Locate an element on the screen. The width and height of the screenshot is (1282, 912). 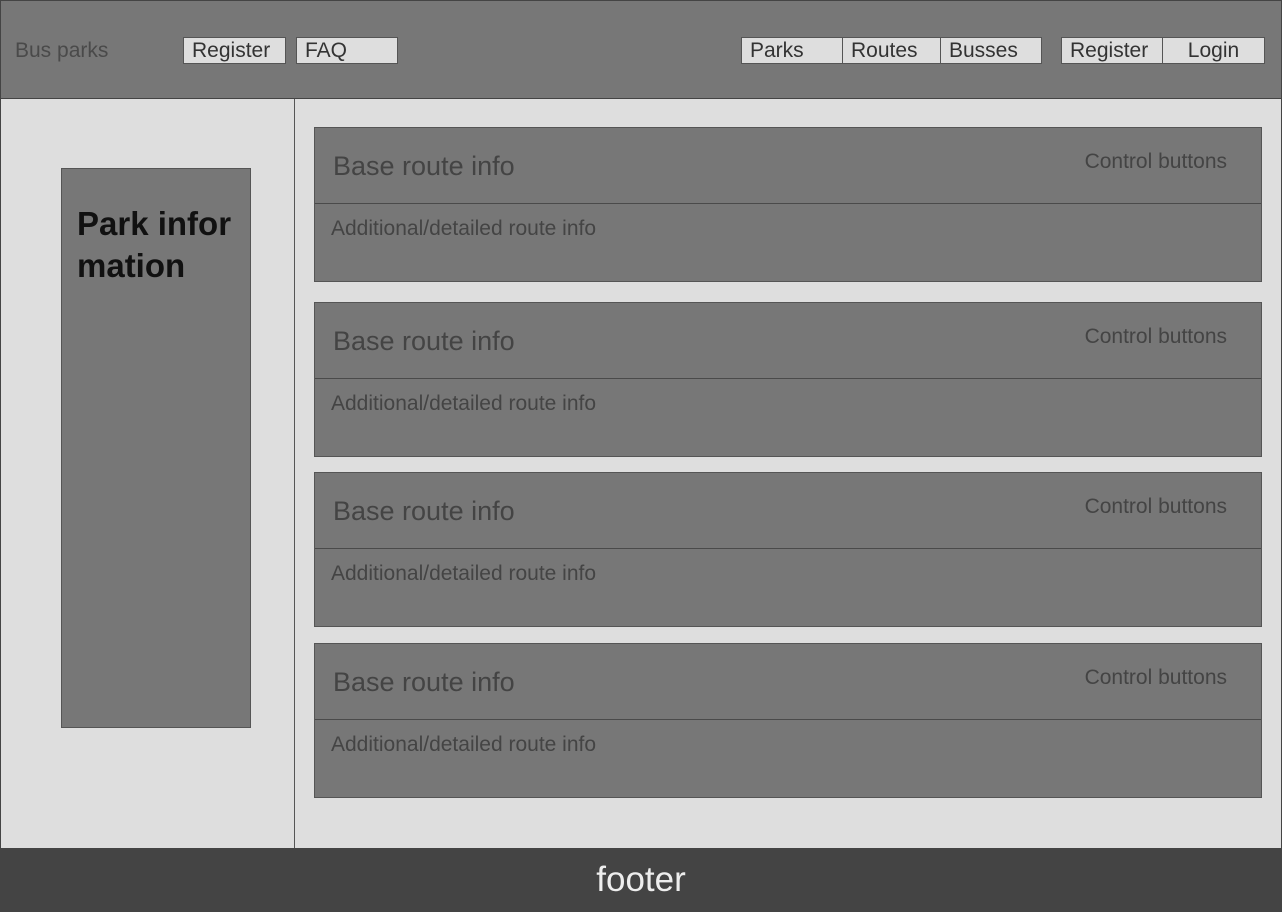
nav-busses-button: Busses is located at coordinates (991, 50).